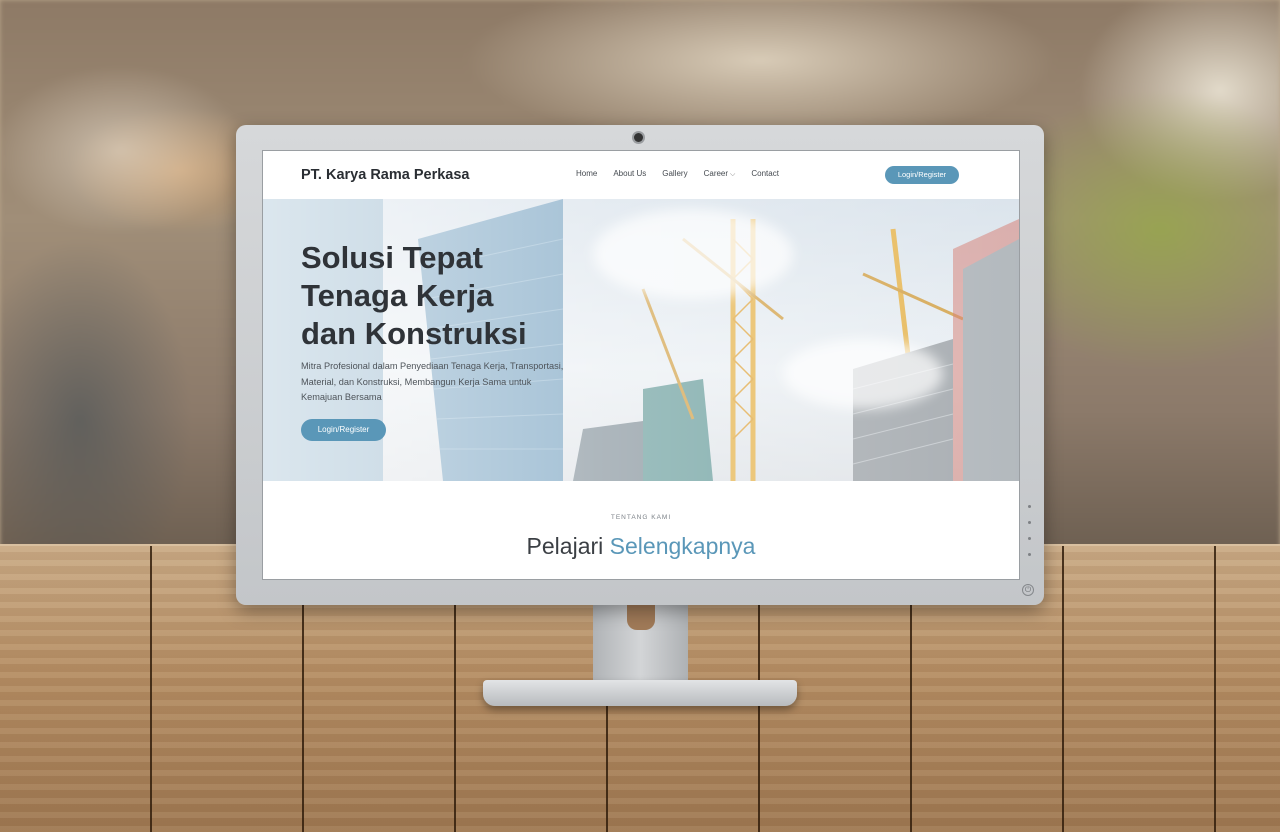 This screenshot has height=832, width=1280. I want to click on about-eyebrow: TENTANG KAMI, so click(641, 517).